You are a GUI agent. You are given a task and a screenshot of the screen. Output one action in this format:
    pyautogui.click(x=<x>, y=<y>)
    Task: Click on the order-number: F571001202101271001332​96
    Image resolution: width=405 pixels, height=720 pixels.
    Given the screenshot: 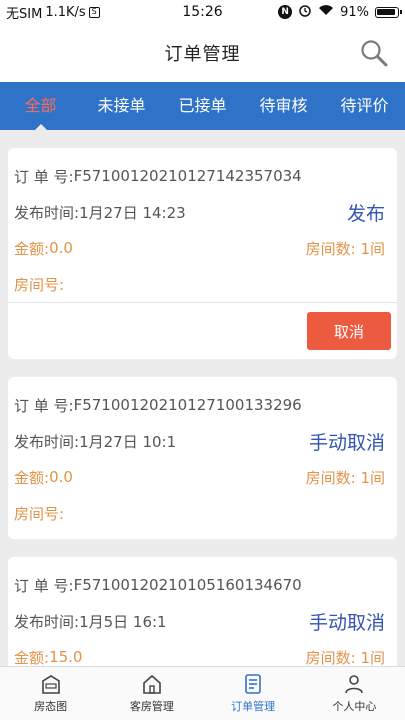 What is the action you would take?
    pyautogui.click(x=187, y=405)
    